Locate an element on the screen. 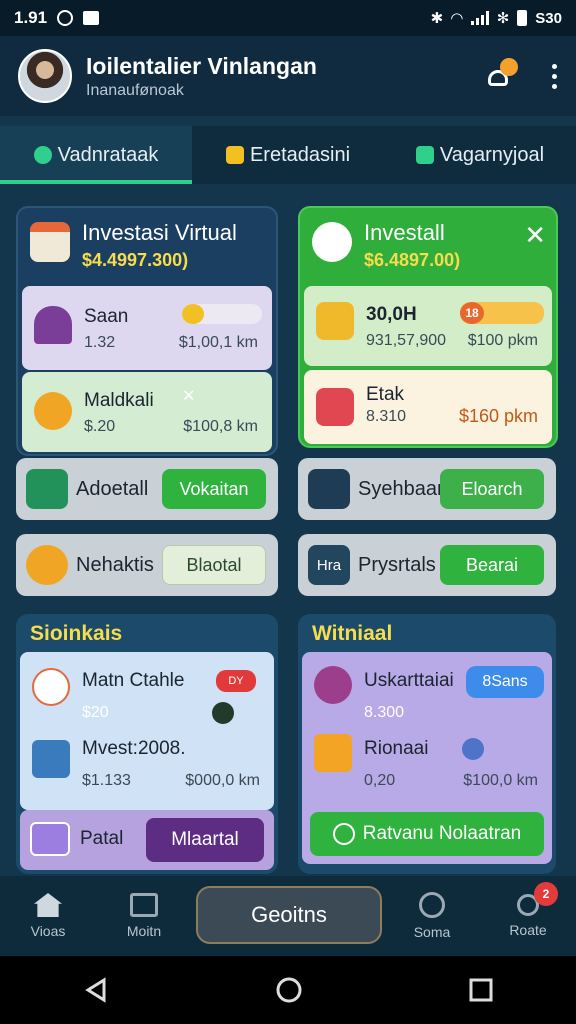 The image size is (576, 1024). action-button: Vokaitan is located at coordinates (214, 489).